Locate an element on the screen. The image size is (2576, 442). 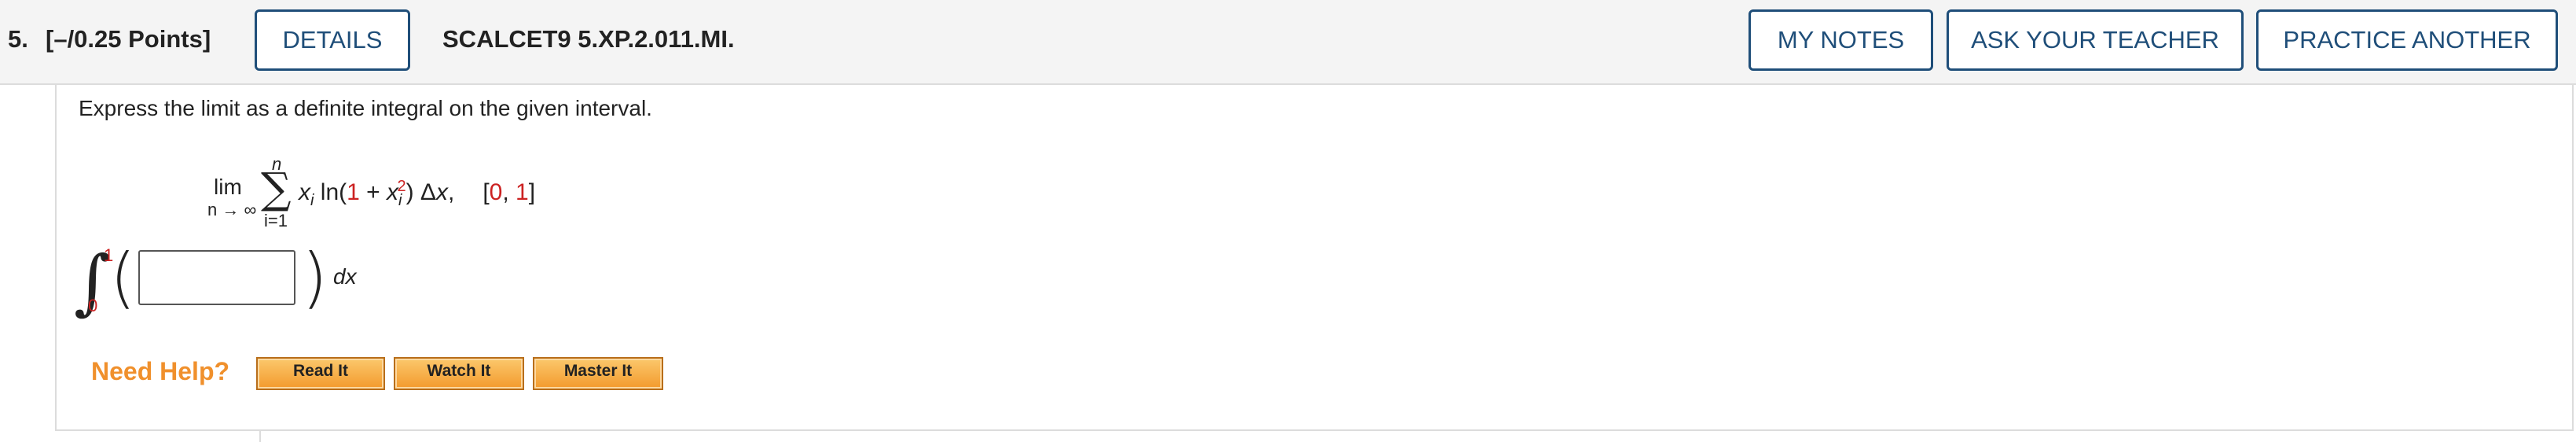
problem-code: SCALCET9 5.XP.2.011.MI. is located at coordinates (588, 39).